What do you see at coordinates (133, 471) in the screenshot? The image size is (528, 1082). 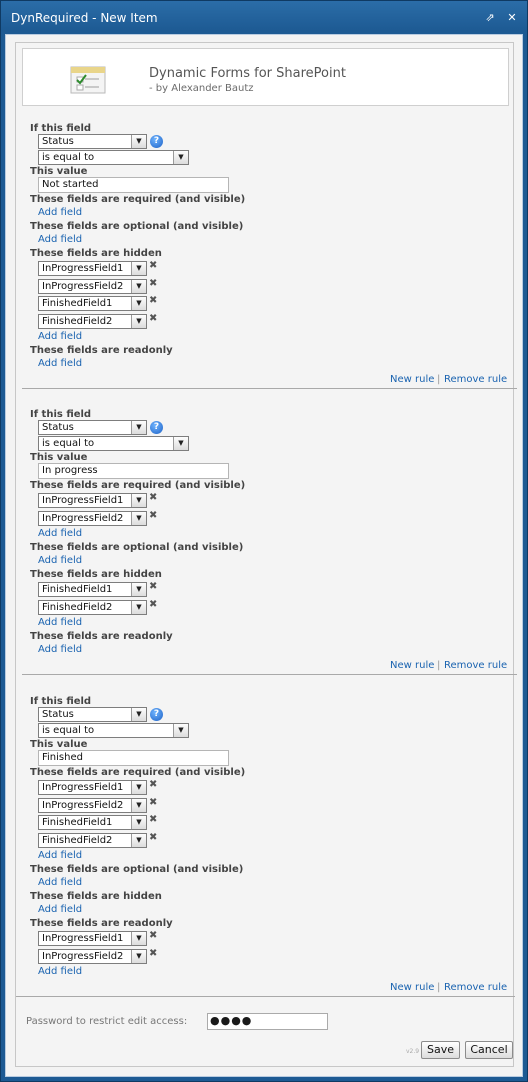 I see `value-input: In progress` at bounding box center [133, 471].